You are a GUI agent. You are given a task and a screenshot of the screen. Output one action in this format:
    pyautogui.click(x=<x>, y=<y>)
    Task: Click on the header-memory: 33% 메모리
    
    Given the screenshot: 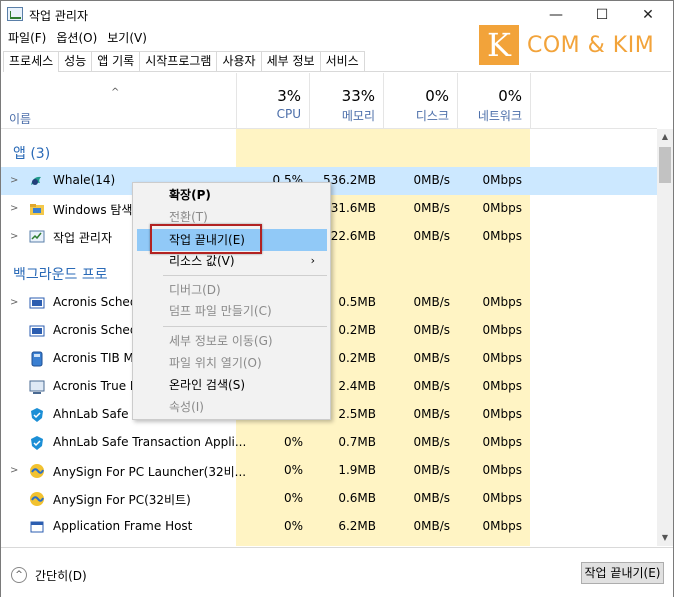 What is the action you would take?
    pyautogui.click(x=346, y=101)
    